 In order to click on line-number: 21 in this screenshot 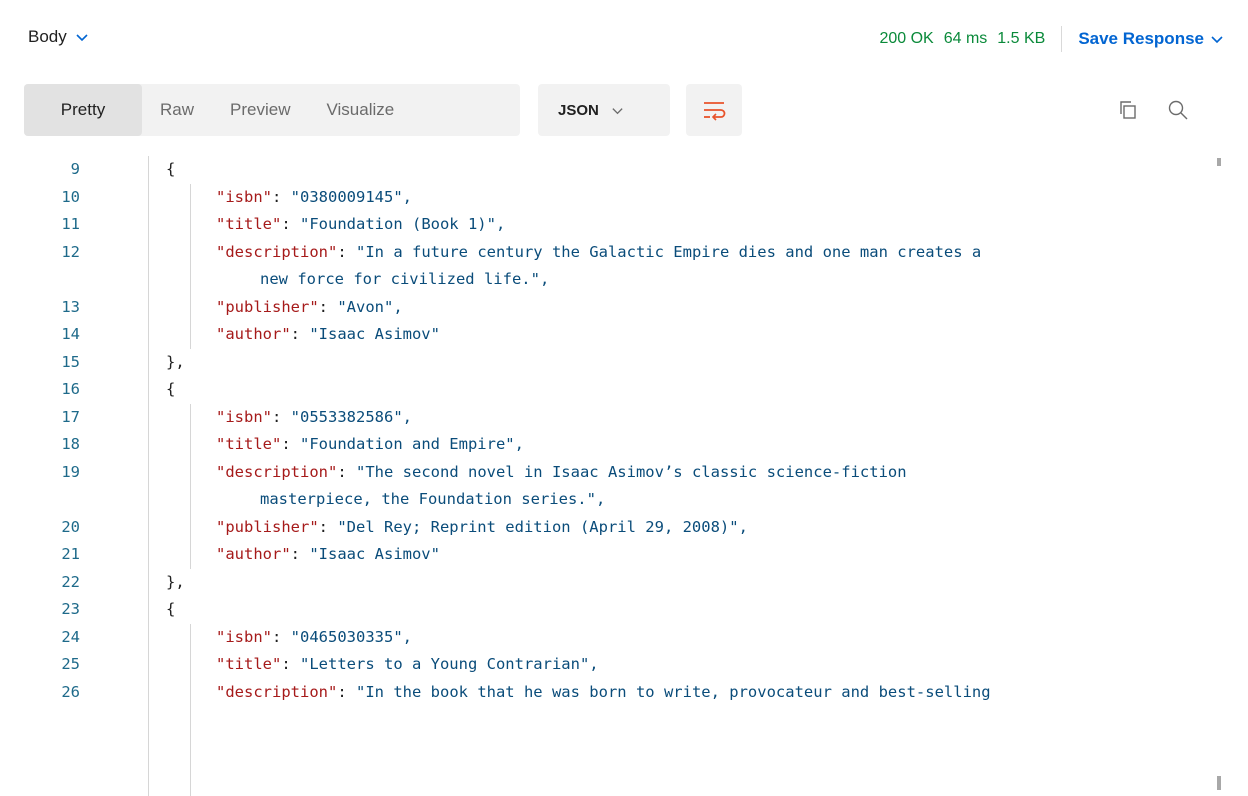, I will do `click(70, 554)`.